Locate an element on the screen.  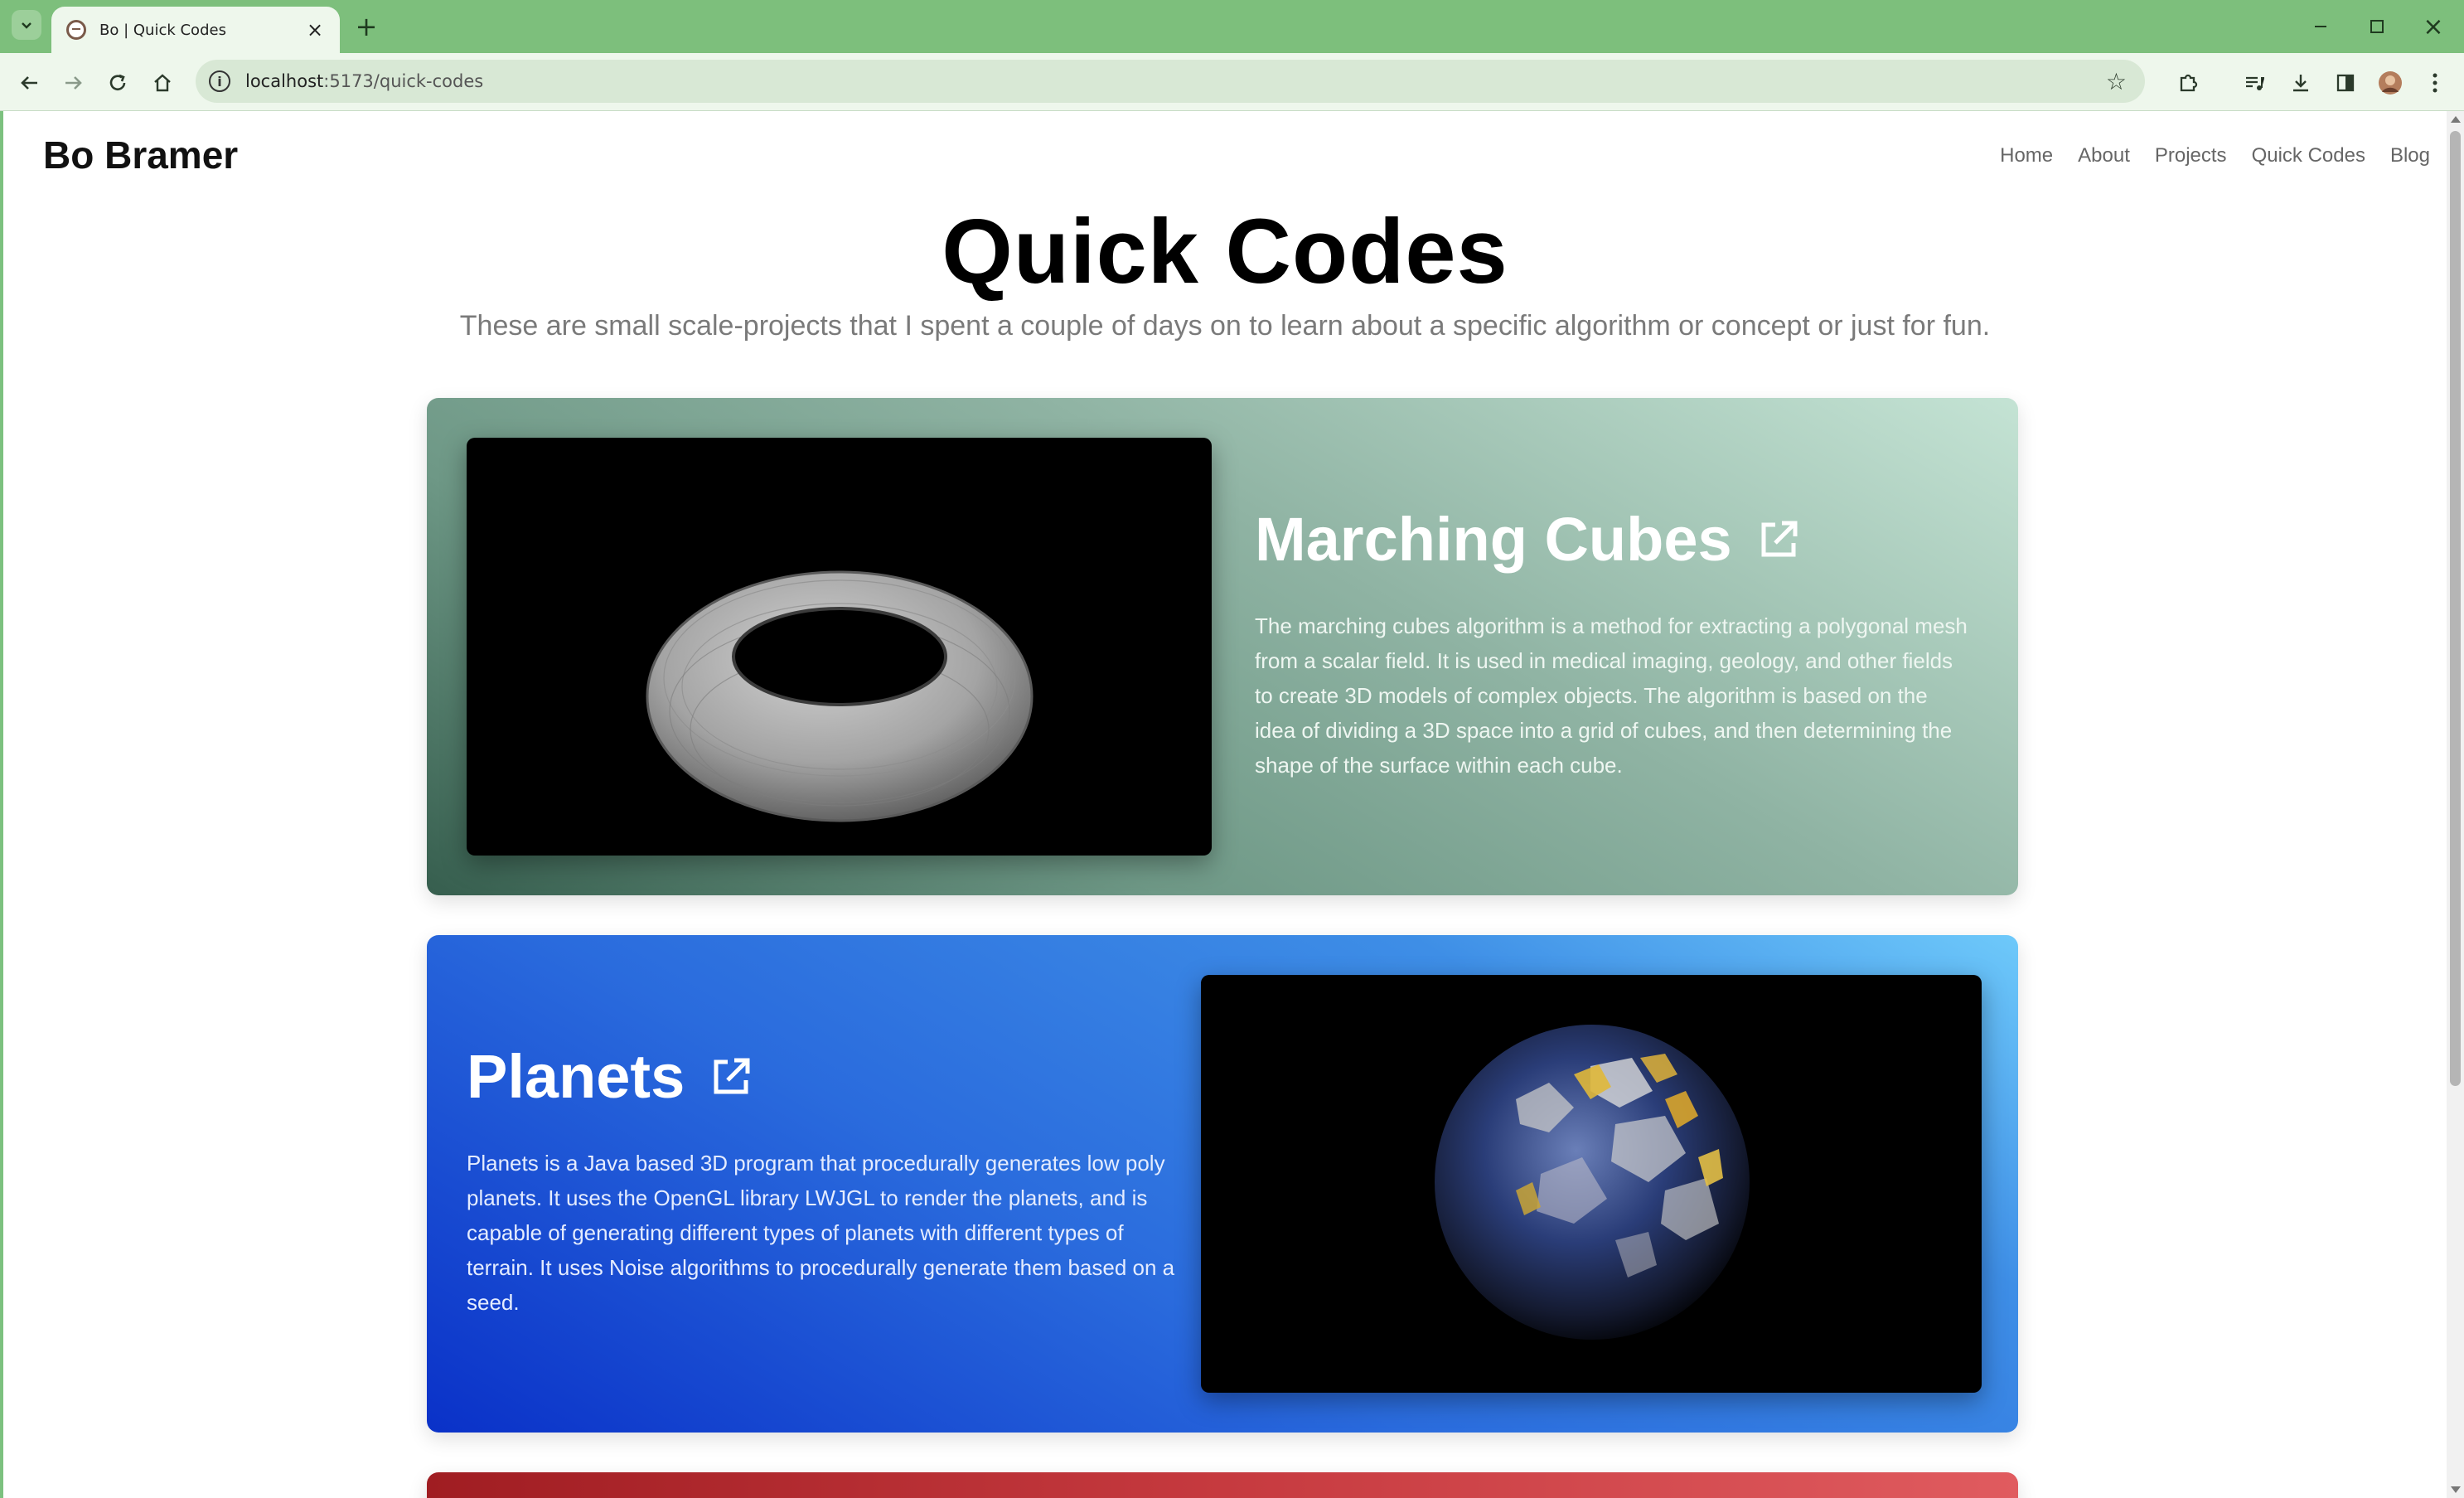
extensions-button is located at coordinates (2188, 82).